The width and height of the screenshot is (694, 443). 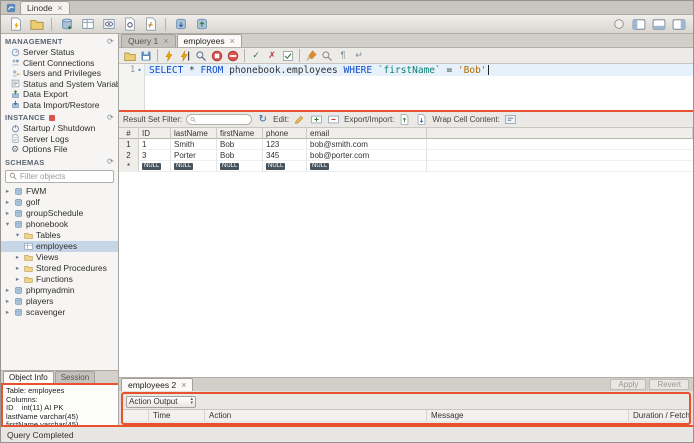 What do you see at coordinates (87, 24) in the screenshot?
I see `create-table-icon` at bounding box center [87, 24].